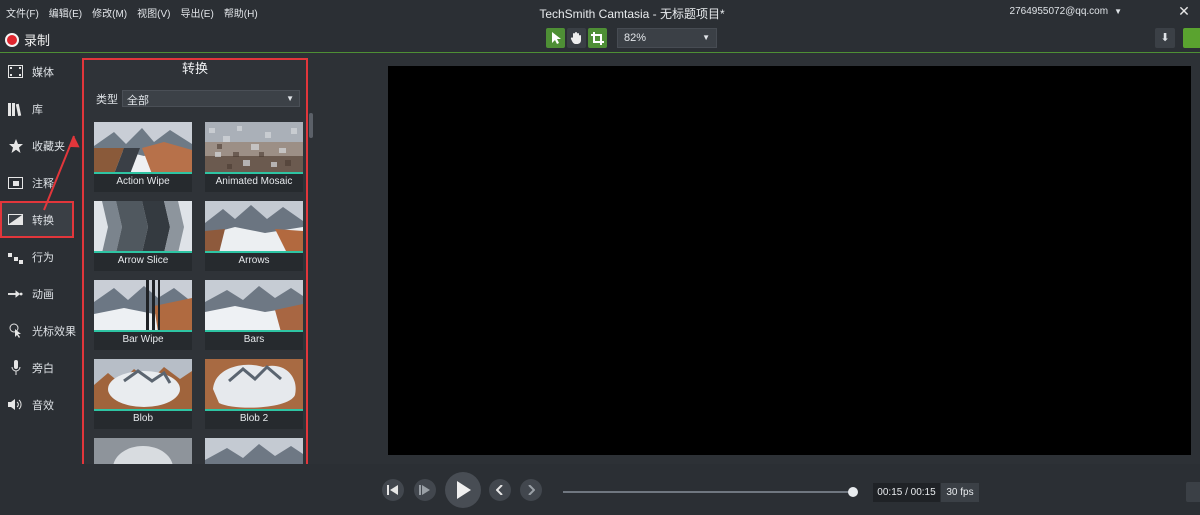 The height and width of the screenshot is (515, 1200). I want to click on panel-scrollbar, so click(311, 125).